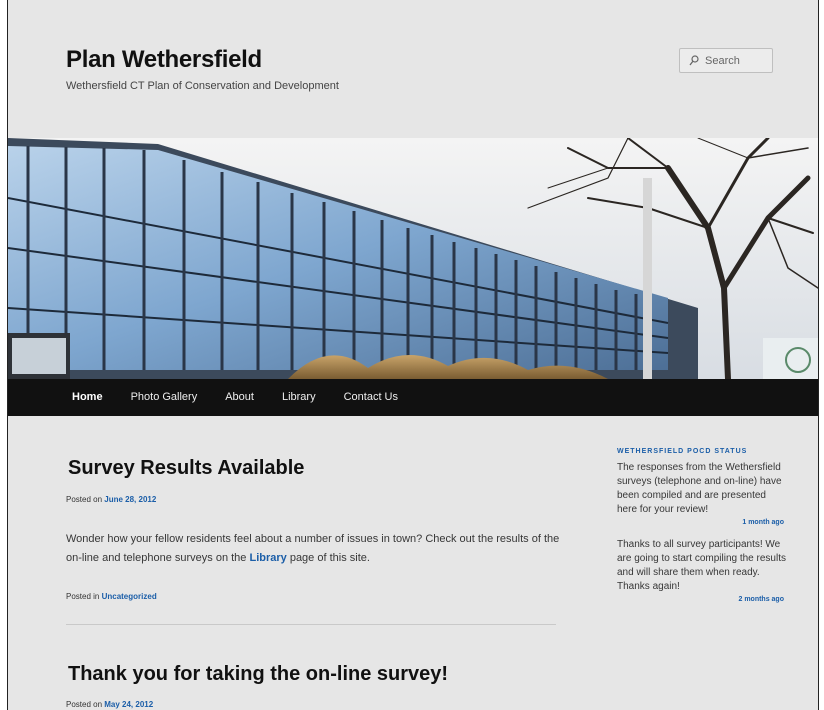 This screenshot has height=710, width=824. I want to click on post-meta: Posted on June 28, 2012, so click(111, 499).